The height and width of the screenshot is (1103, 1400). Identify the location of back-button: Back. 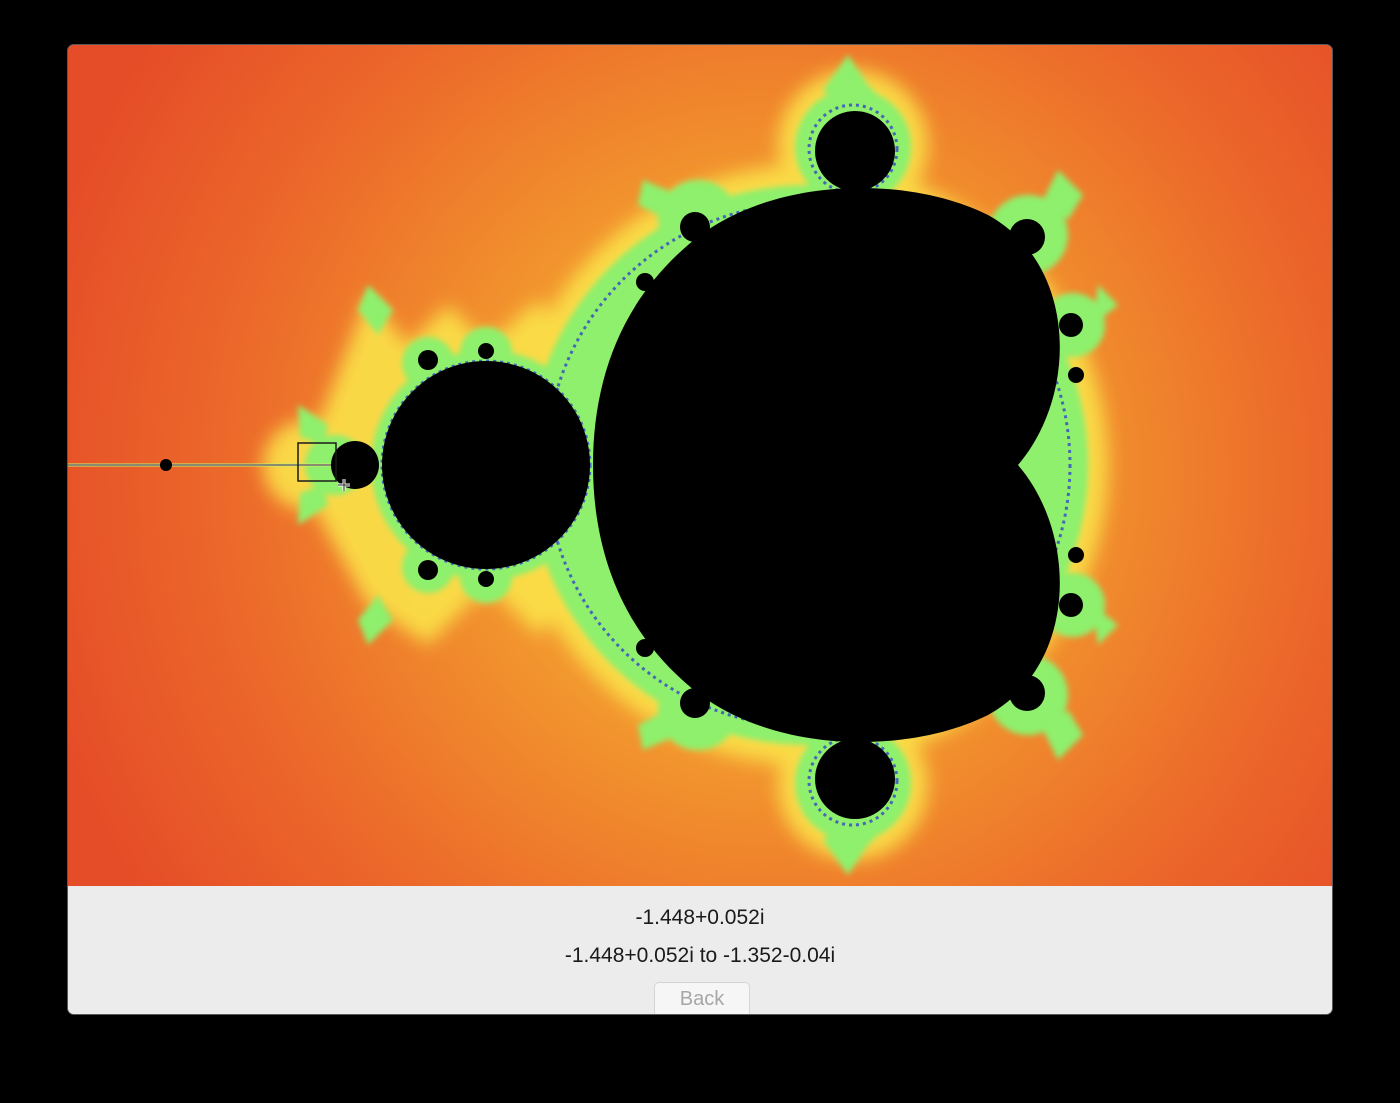
(702, 998).